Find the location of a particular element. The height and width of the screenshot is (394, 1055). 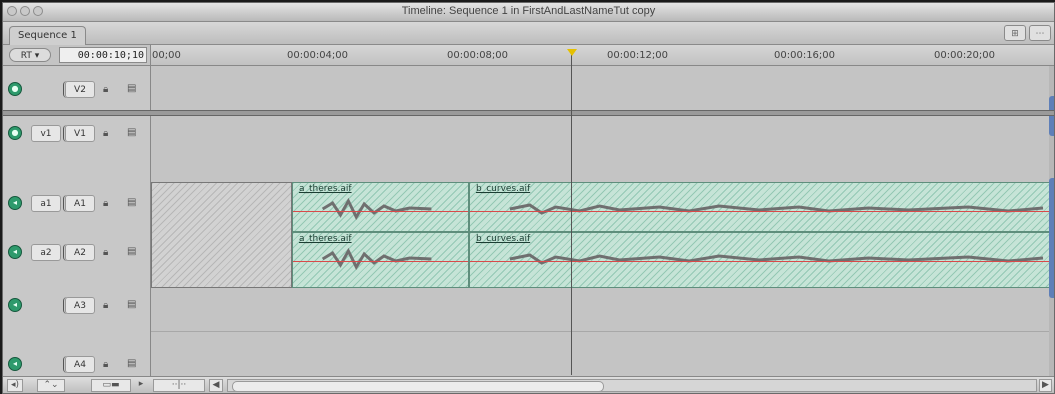

horizontal-scrollbar is located at coordinates (632, 385).